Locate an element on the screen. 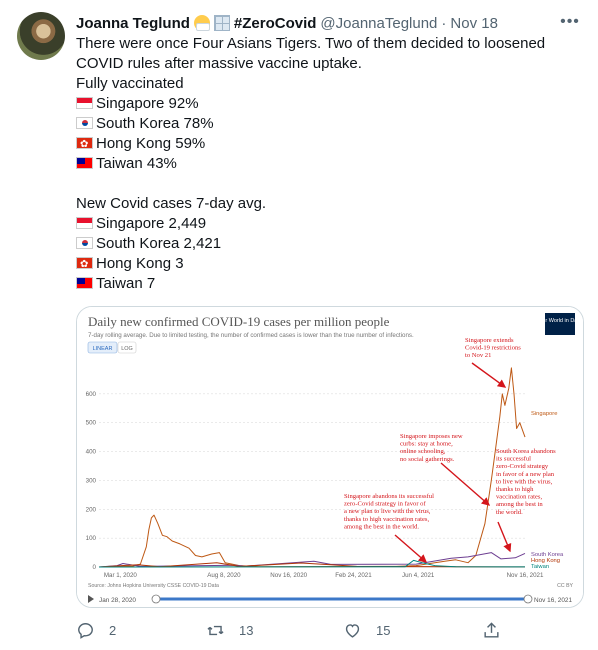 The width and height of the screenshot is (598, 650). tweet-text-line: South Korea 2,421 is located at coordinates (326, 244).